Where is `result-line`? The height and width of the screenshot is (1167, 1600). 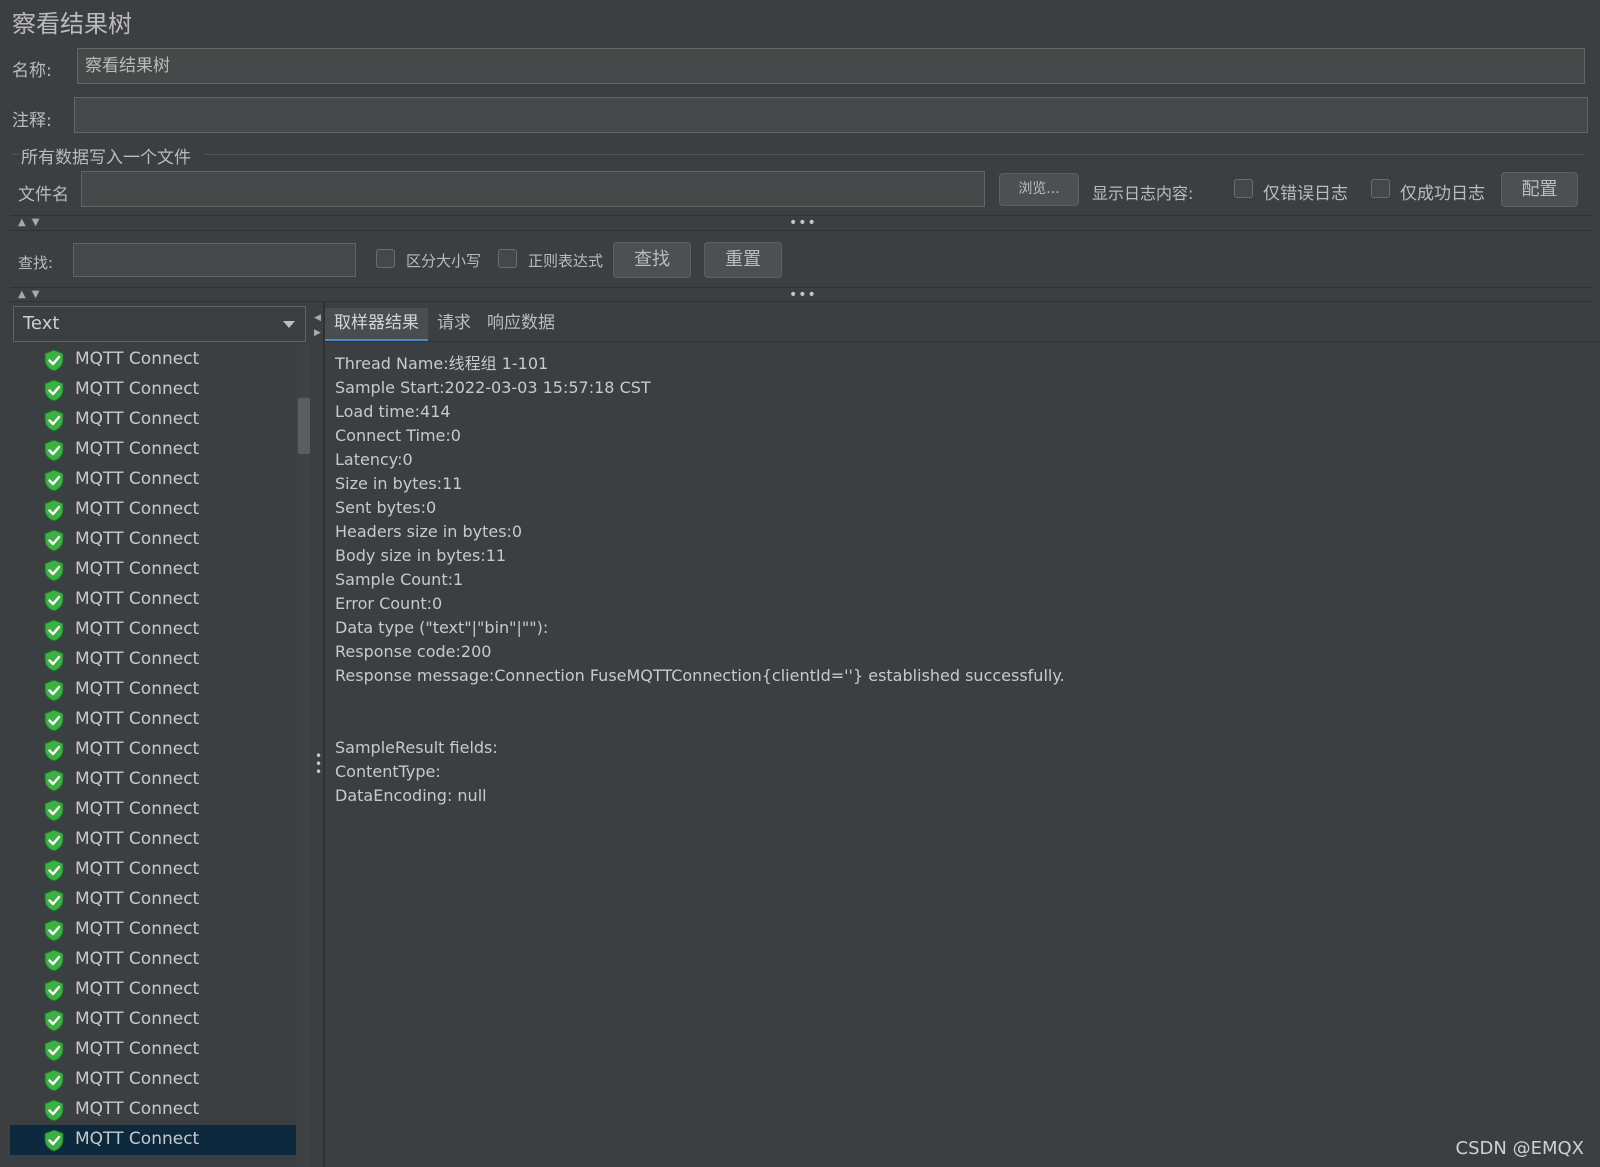
result-line is located at coordinates (700, 700).